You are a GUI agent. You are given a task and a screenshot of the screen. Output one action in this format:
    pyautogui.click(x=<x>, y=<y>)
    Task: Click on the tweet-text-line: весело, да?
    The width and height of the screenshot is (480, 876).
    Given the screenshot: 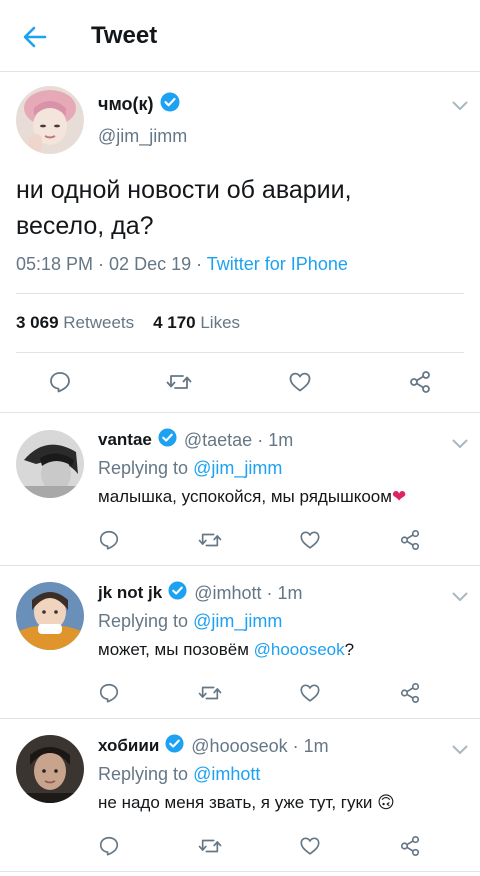 What is the action you would take?
    pyautogui.click(x=85, y=226)
    